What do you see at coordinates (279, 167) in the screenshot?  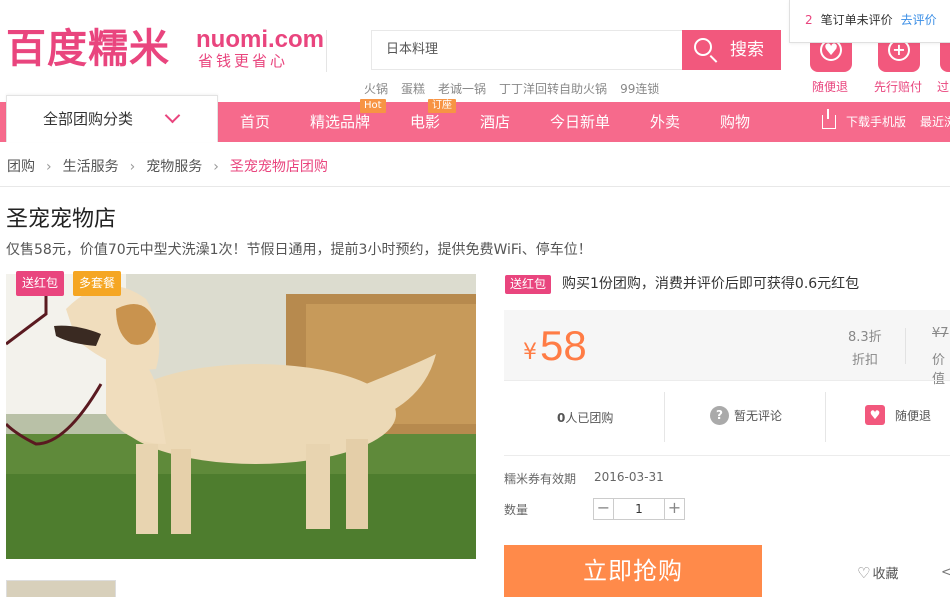 I see `breadcrumb-current: 圣宠宠物店团购` at bounding box center [279, 167].